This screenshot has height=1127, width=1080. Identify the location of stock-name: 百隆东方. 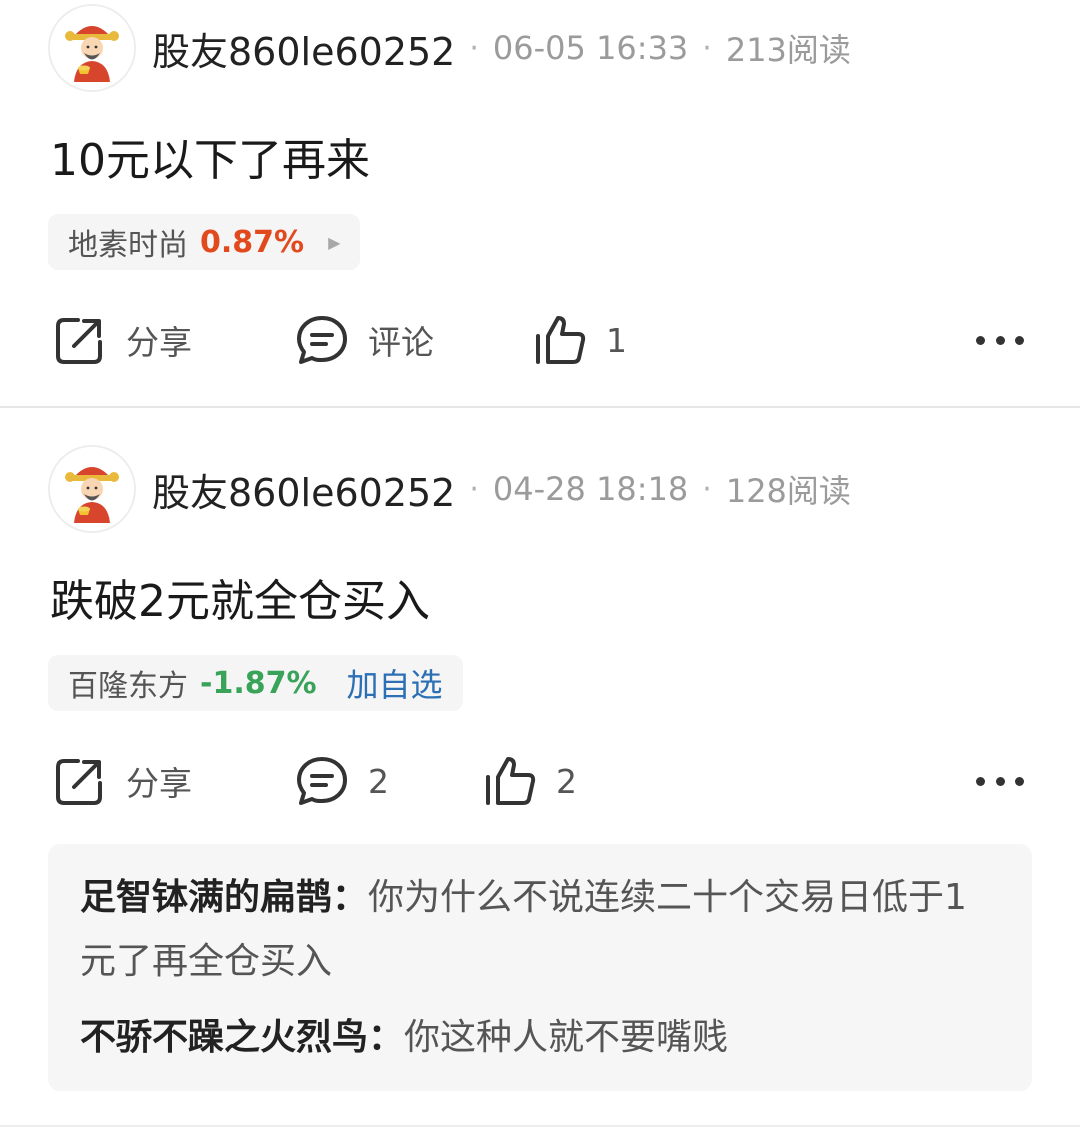
(128, 686).